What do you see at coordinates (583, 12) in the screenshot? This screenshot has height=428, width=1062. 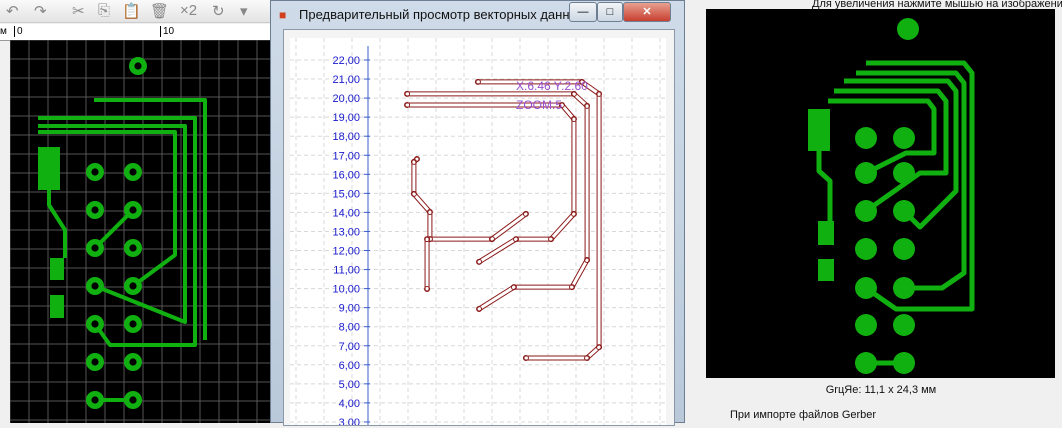 I see `minimize-button: —` at bounding box center [583, 12].